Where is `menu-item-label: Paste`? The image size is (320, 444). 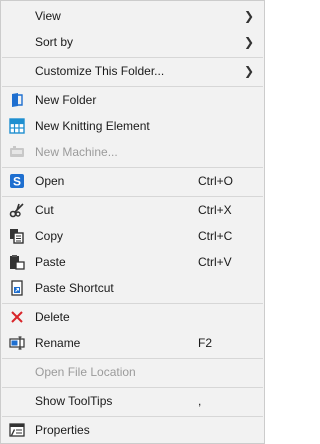 menu-item-label: Paste is located at coordinates (50, 262).